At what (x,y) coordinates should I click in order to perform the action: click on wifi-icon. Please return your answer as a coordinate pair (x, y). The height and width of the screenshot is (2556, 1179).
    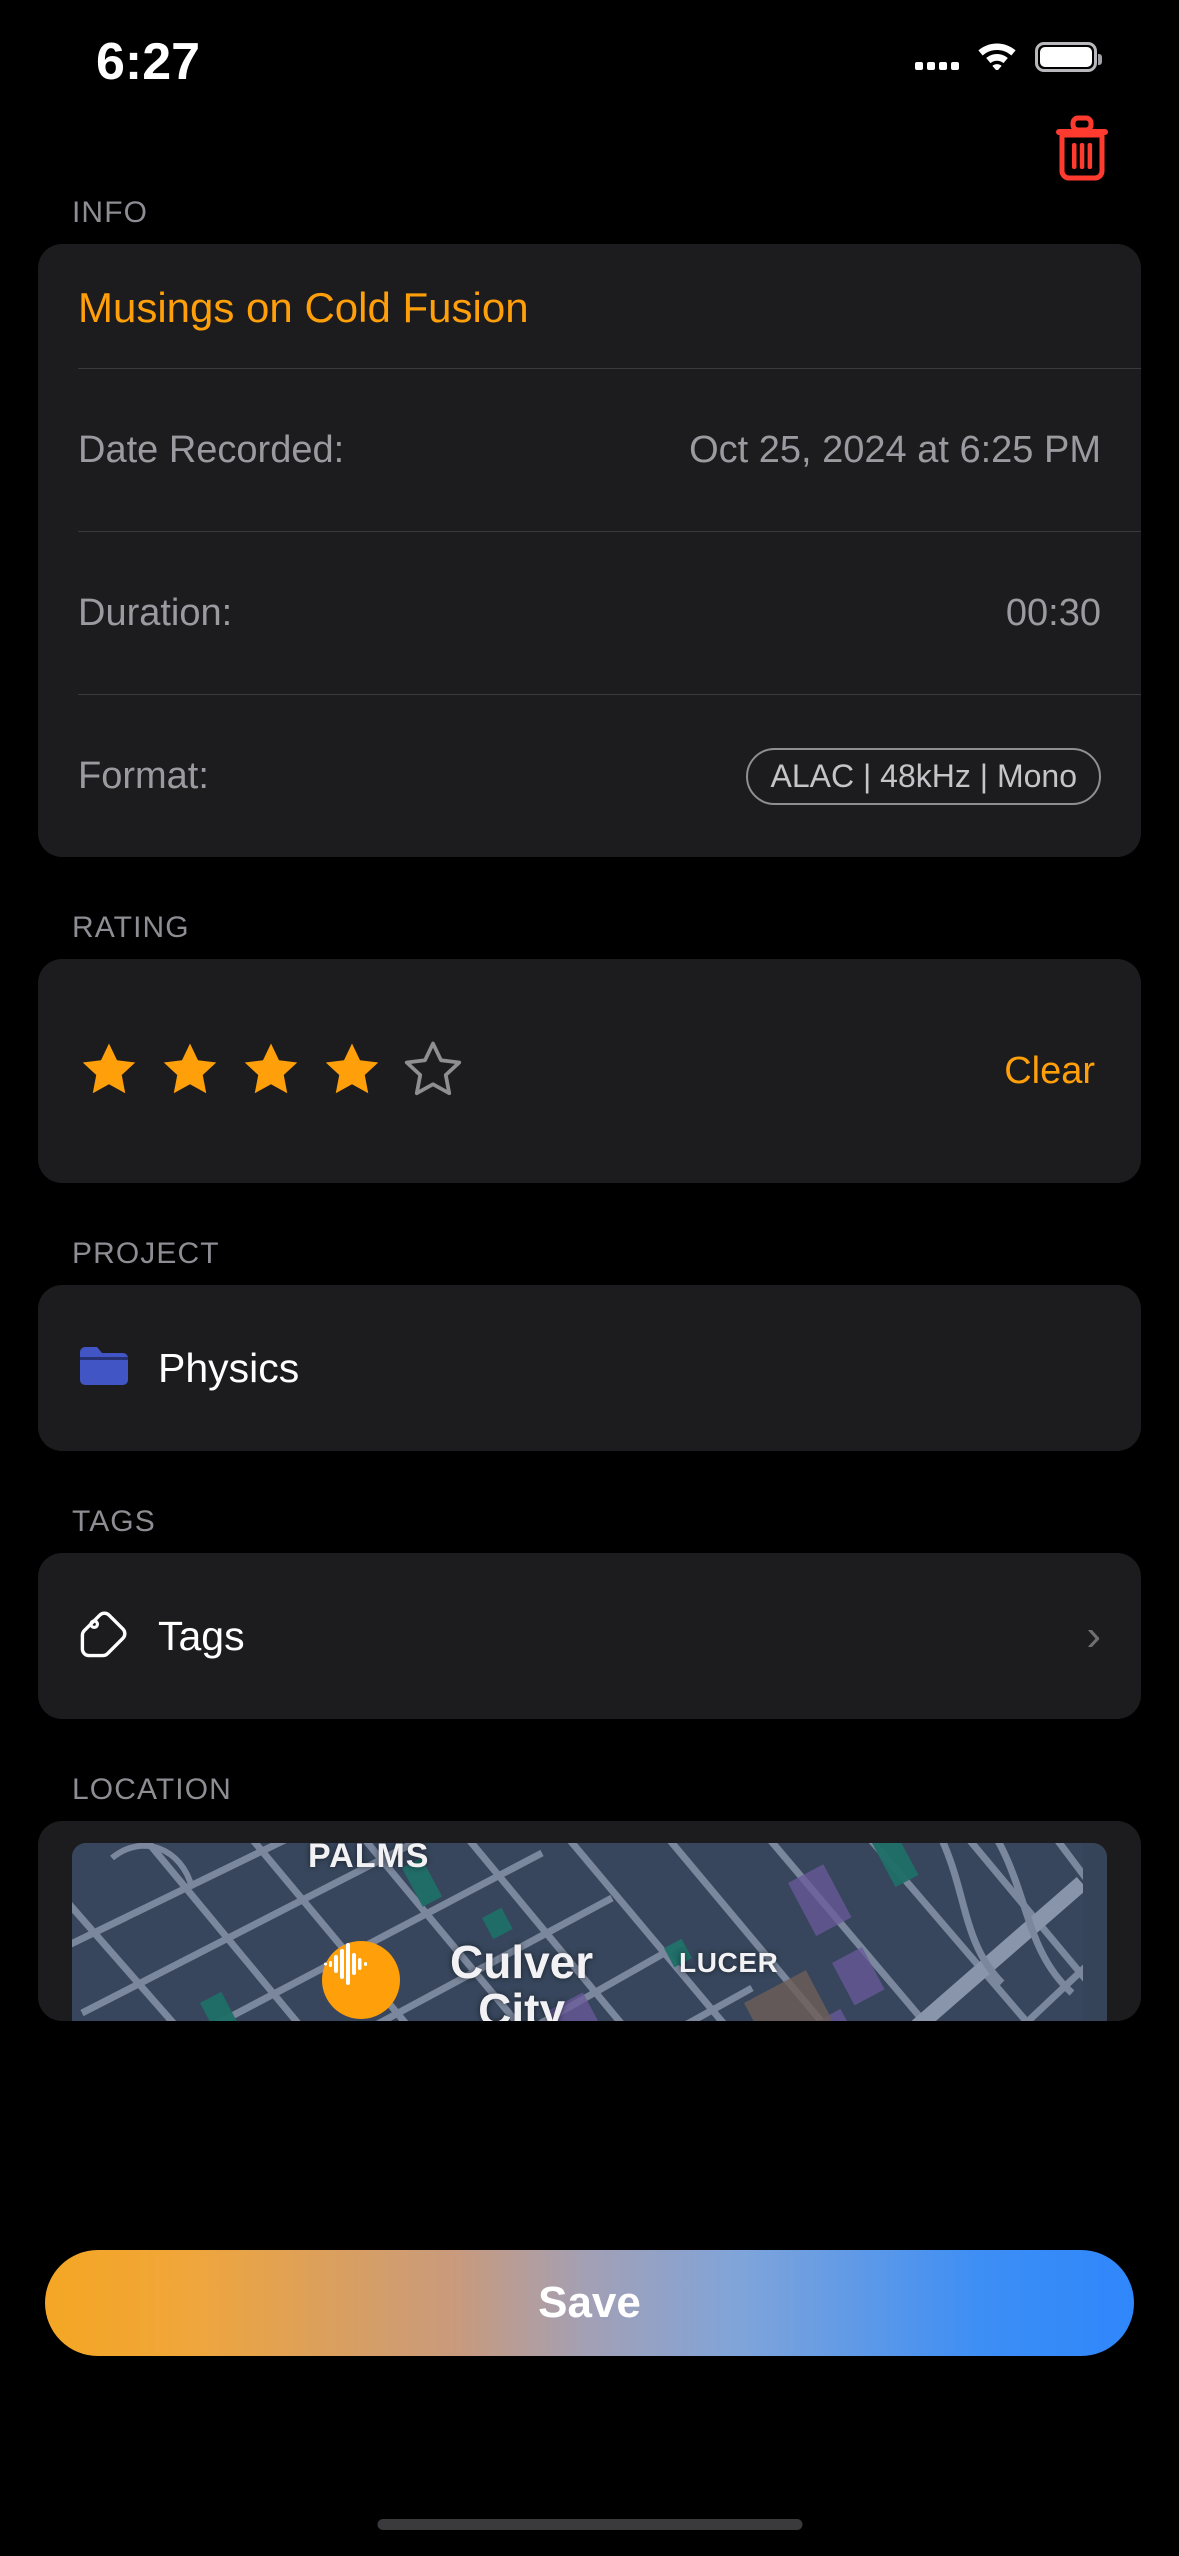
    Looking at the image, I should click on (997, 56).